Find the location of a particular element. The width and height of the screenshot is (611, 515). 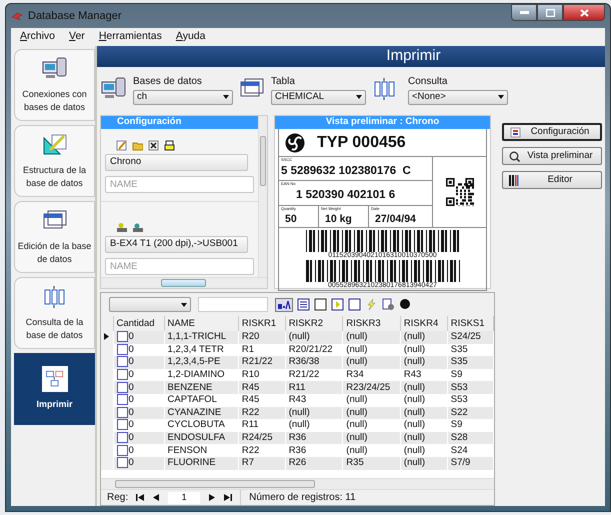

last-icon is located at coordinates (228, 497).